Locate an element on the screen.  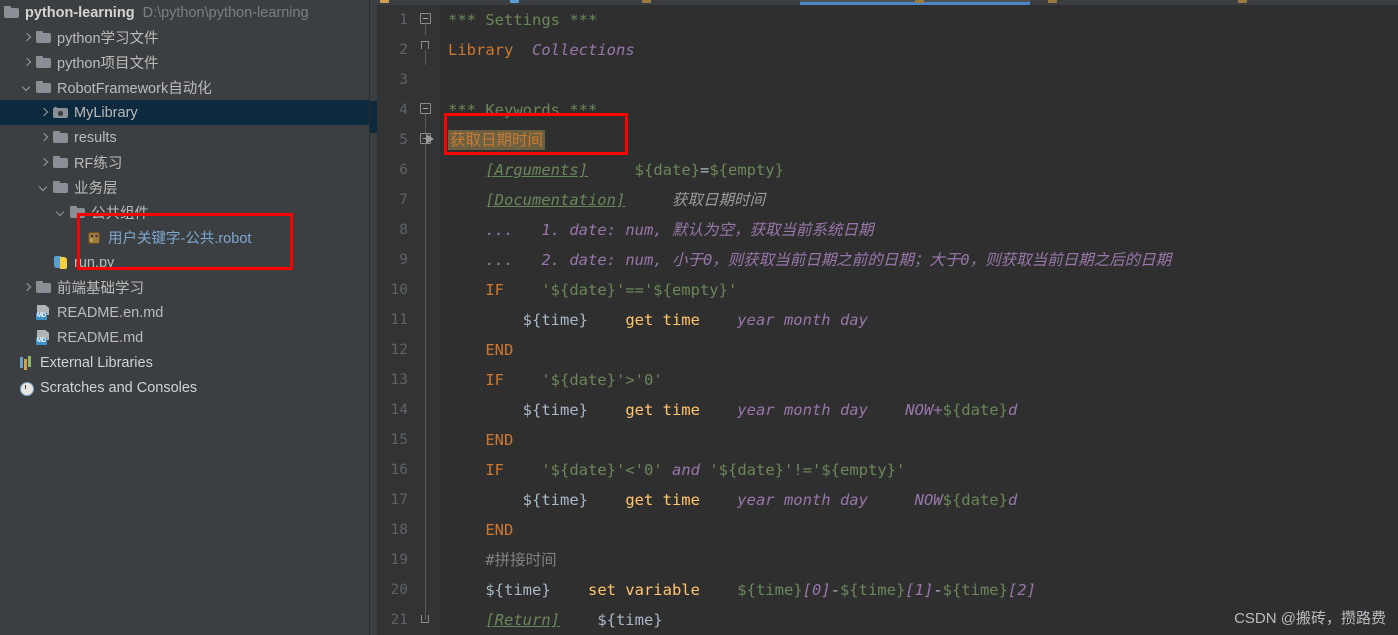
line-number-gutter: 1 2 3 4 5 6 7 8 9 10 11 12 13 14 15 16 17 18 19 20 21 is located at coordinates (408, 320).